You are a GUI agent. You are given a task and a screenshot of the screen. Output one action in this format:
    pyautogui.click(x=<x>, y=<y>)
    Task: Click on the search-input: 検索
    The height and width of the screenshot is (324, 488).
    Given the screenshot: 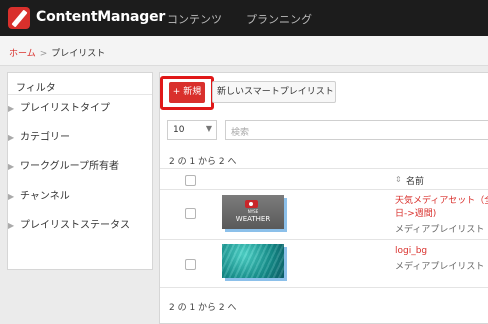 What is the action you would take?
    pyautogui.click(x=356, y=130)
    